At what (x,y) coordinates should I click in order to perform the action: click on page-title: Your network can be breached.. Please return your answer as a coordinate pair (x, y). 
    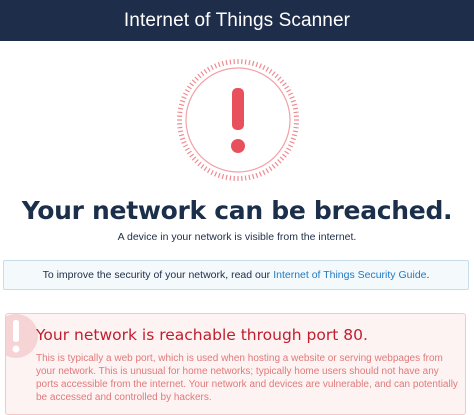
    Looking at the image, I should click on (237, 210).